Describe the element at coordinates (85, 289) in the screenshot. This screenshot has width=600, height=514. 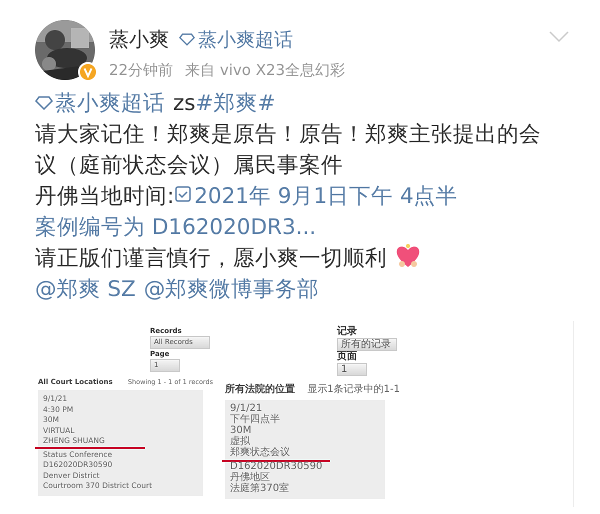
I see `mention-link: @郑爽 SZ` at that location.